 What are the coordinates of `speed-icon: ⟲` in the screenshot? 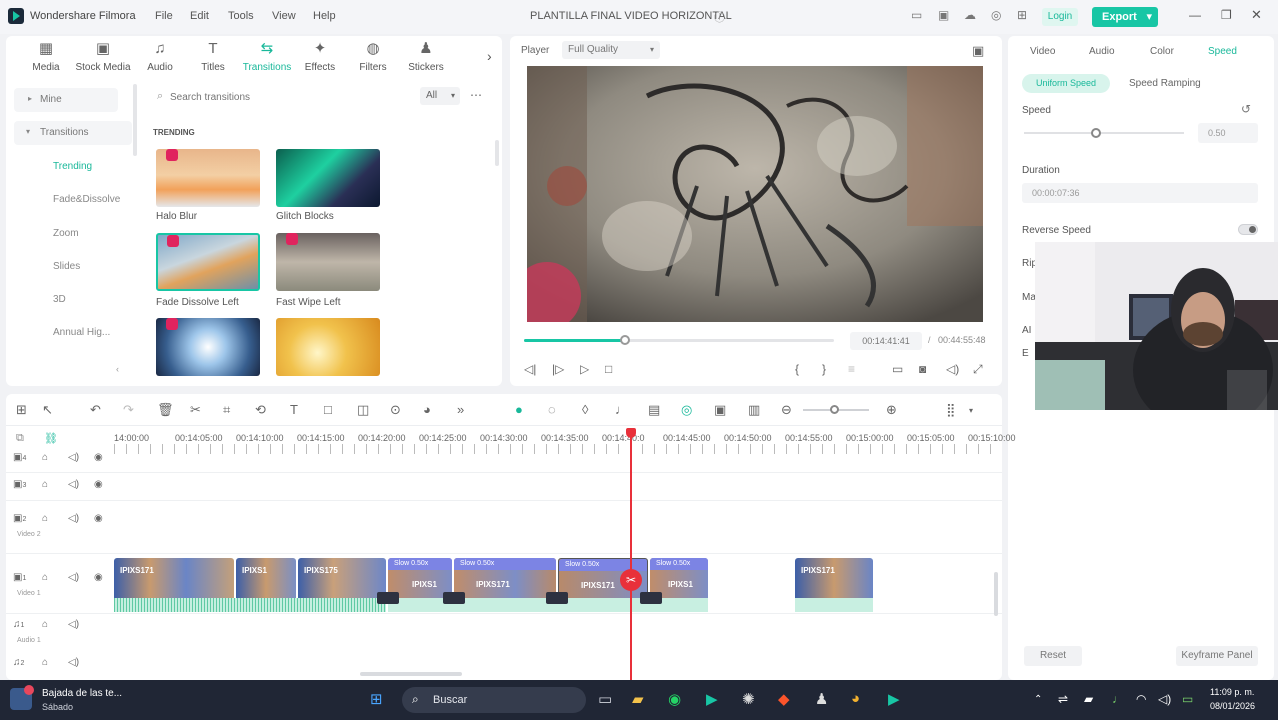 It's located at (260, 410).